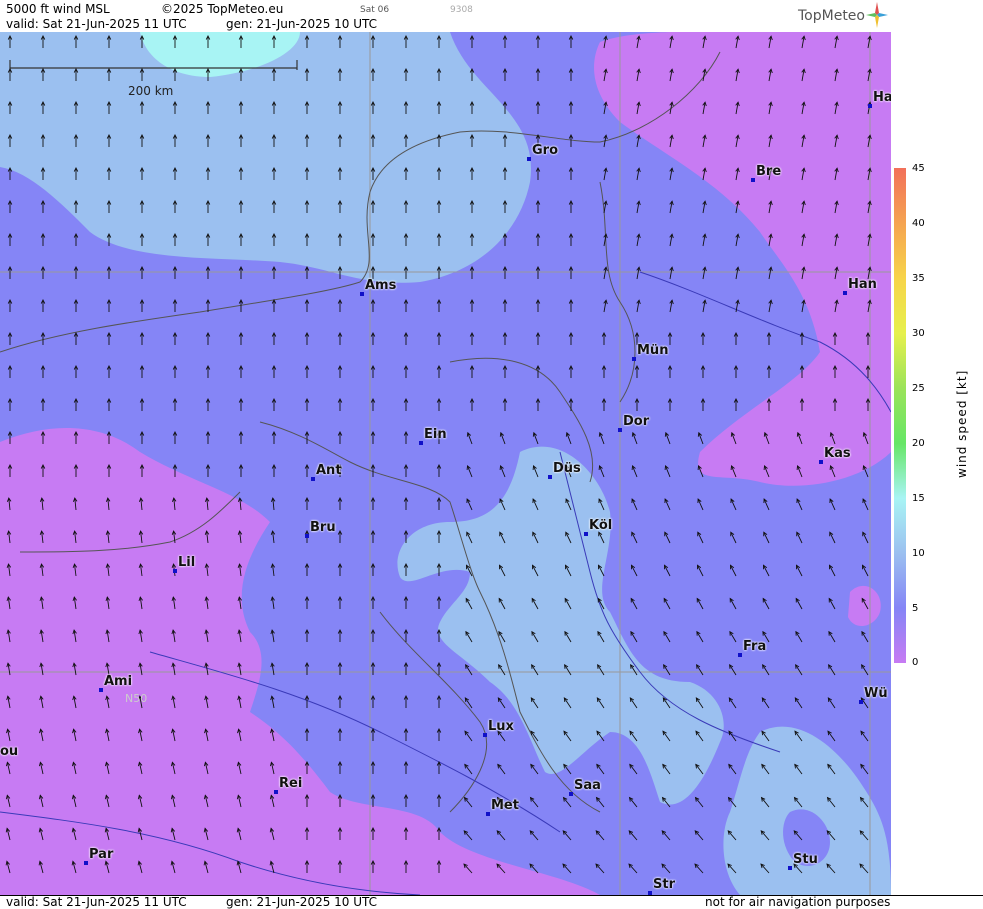 Image resolution: width=983 pixels, height=909 pixels. I want to click on city-label-fra: Fra, so click(755, 646).